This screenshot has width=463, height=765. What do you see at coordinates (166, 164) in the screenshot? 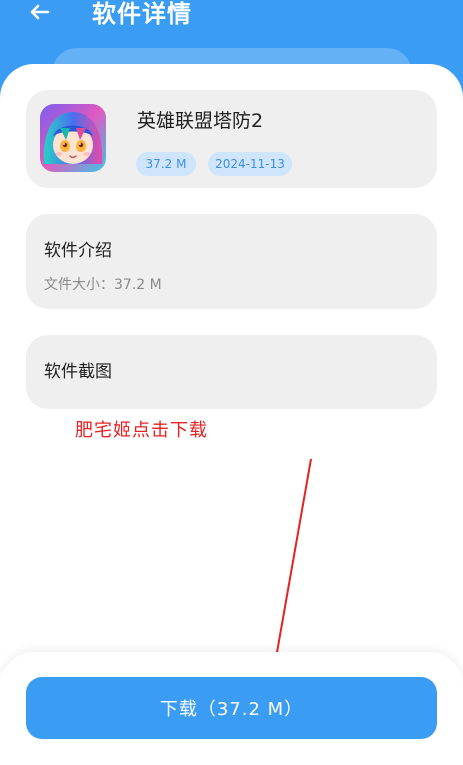
I see `size-badge: 37.2 M` at bounding box center [166, 164].